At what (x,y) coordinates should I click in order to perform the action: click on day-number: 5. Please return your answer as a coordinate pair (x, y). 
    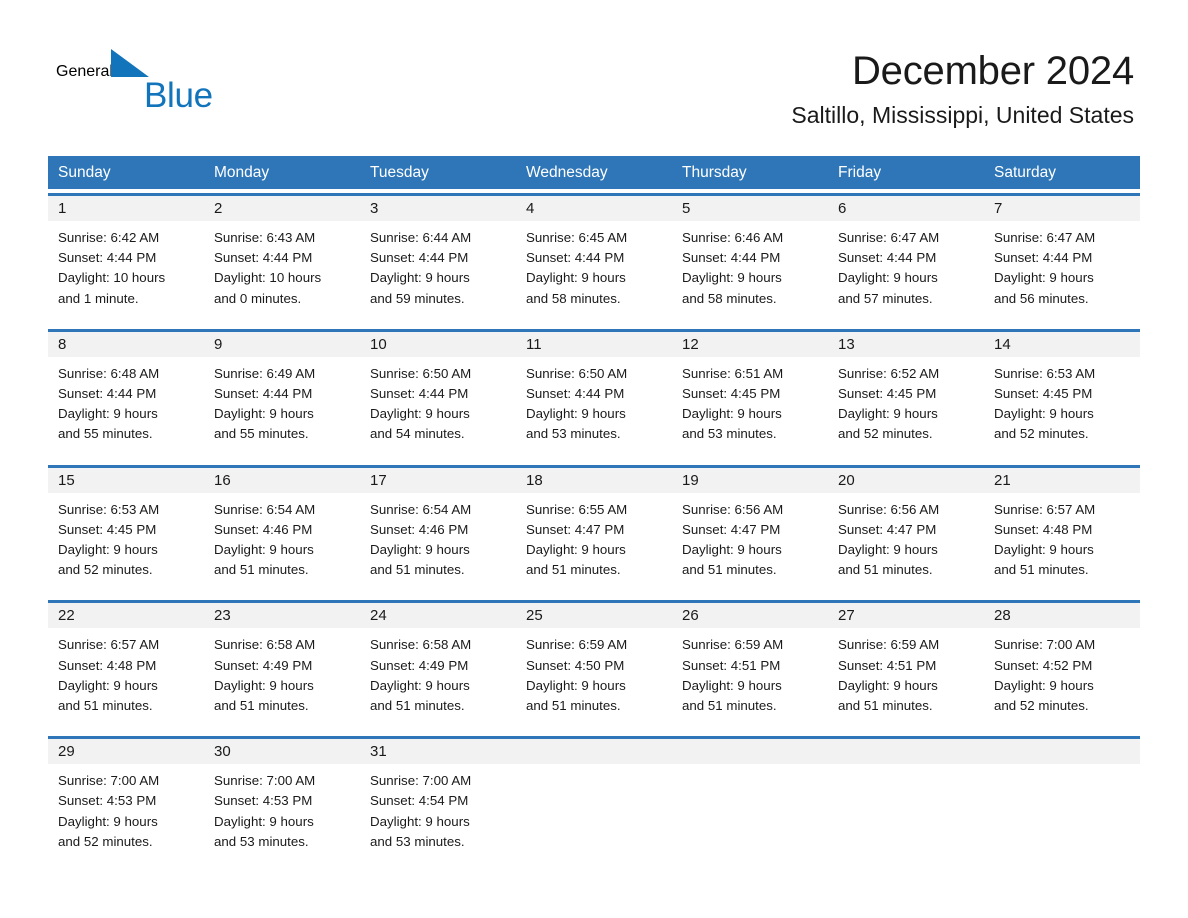
    Looking at the image, I should click on (750, 208).